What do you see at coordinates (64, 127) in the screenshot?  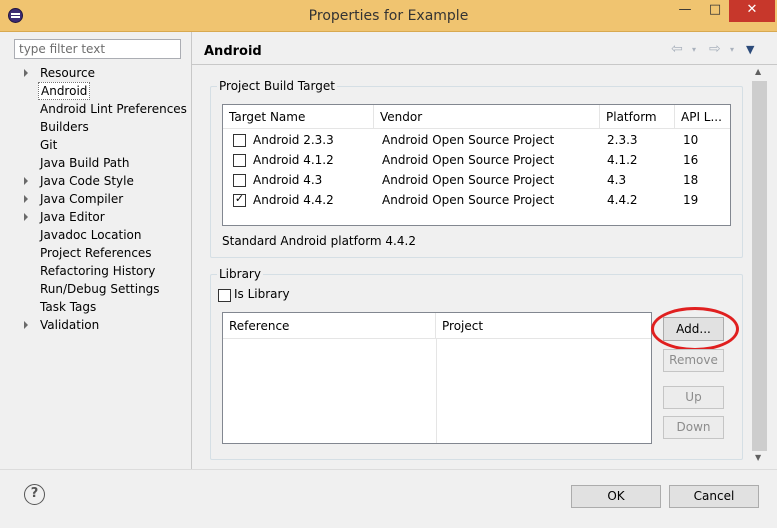 I see `tree-item-label: Builders` at bounding box center [64, 127].